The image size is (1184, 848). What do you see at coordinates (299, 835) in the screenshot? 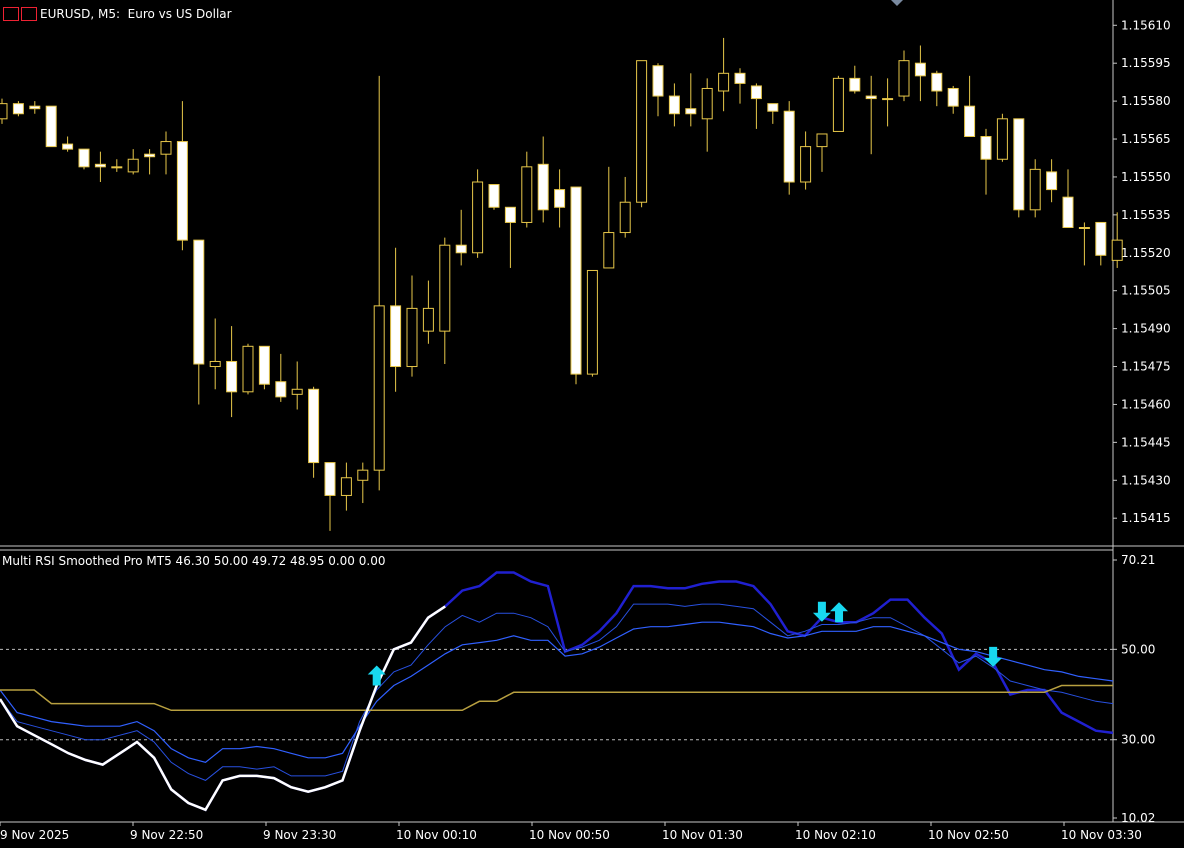
I see `time-tick-label: 9 Nov 23:30` at bounding box center [299, 835].